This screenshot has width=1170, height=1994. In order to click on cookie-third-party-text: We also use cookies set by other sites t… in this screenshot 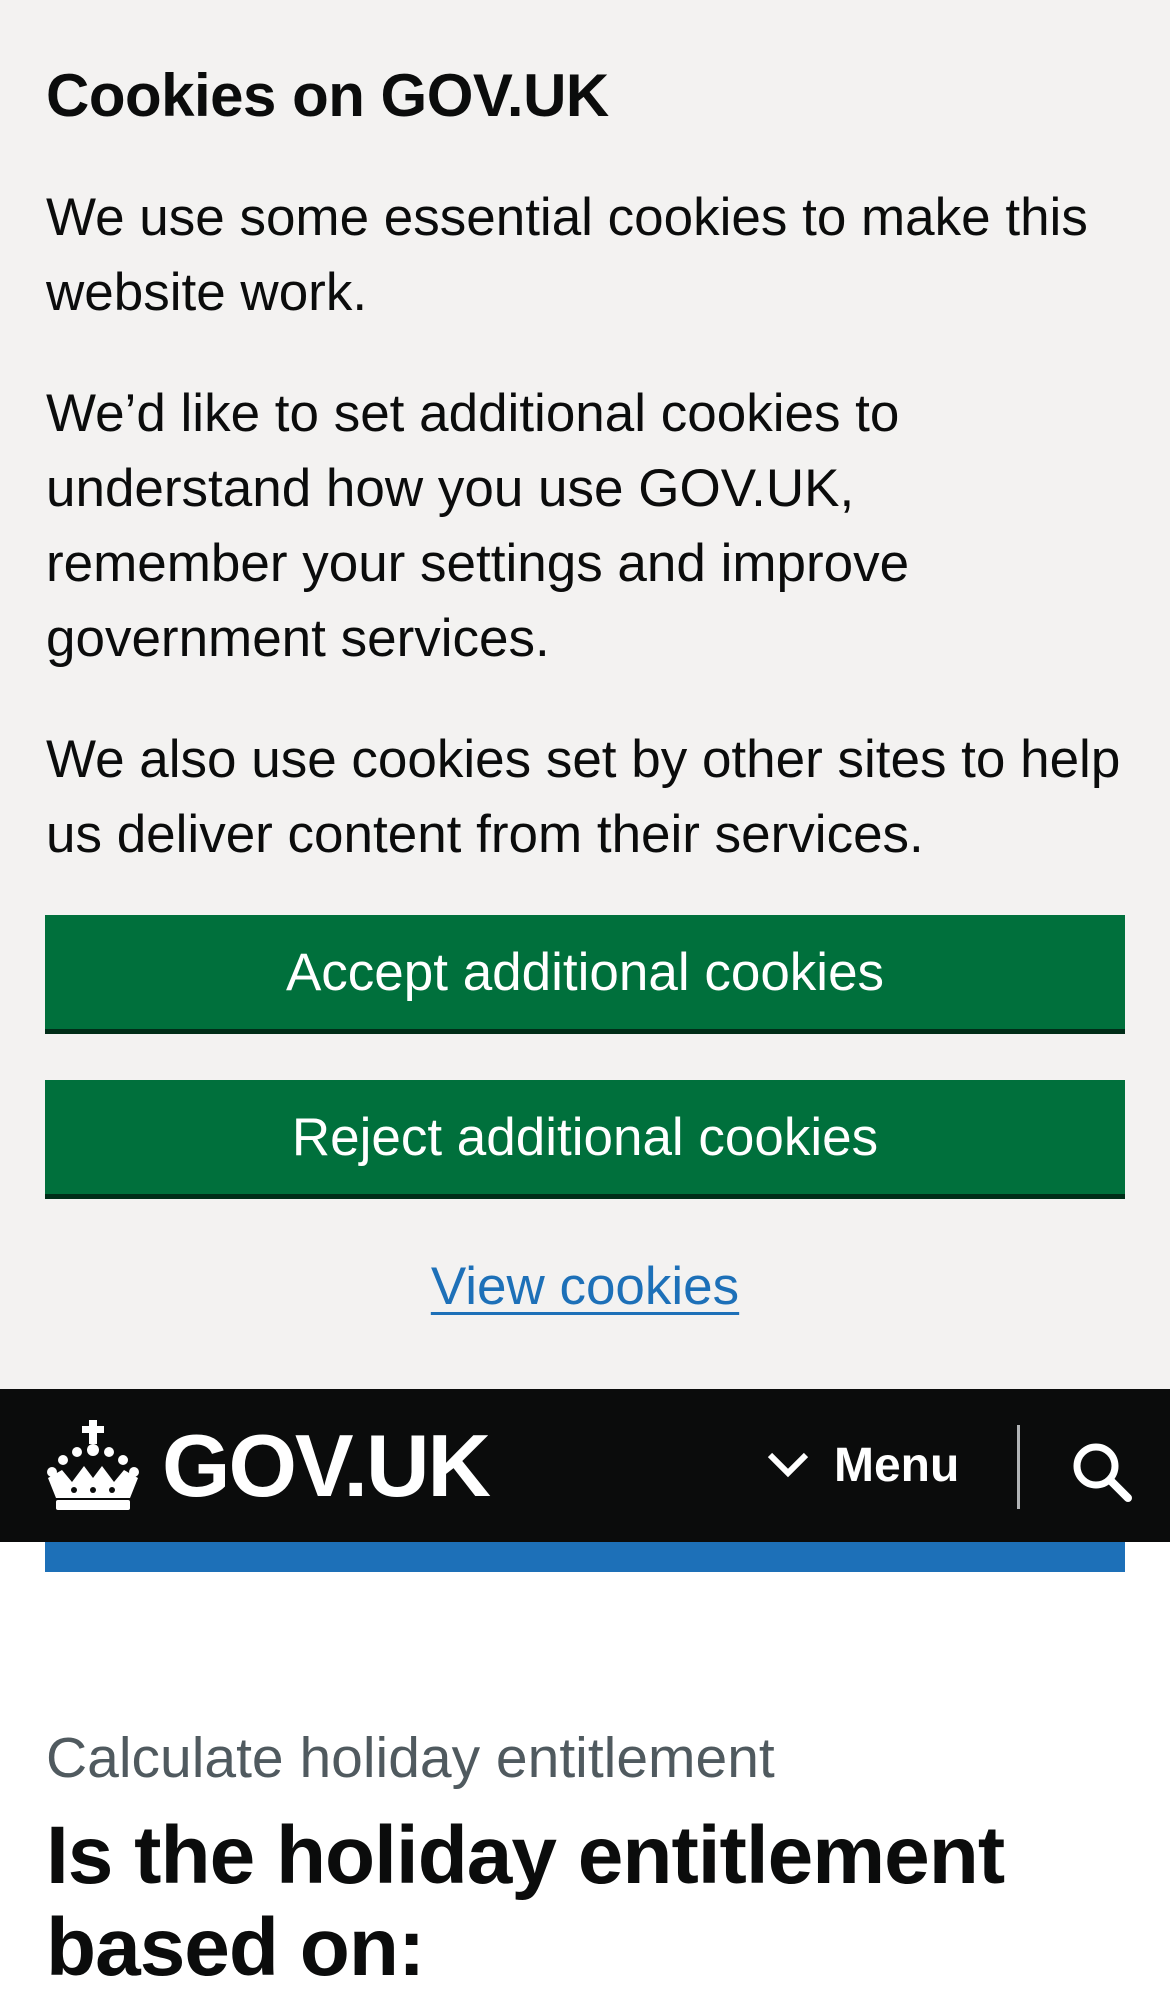, I will do `click(583, 797)`.